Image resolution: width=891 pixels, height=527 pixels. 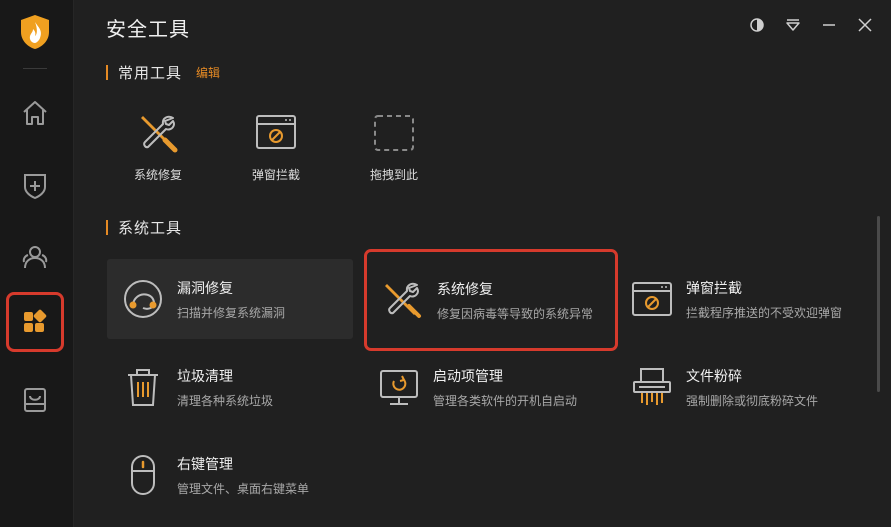 I want to click on dashed-drop-icon, so click(x=394, y=133).